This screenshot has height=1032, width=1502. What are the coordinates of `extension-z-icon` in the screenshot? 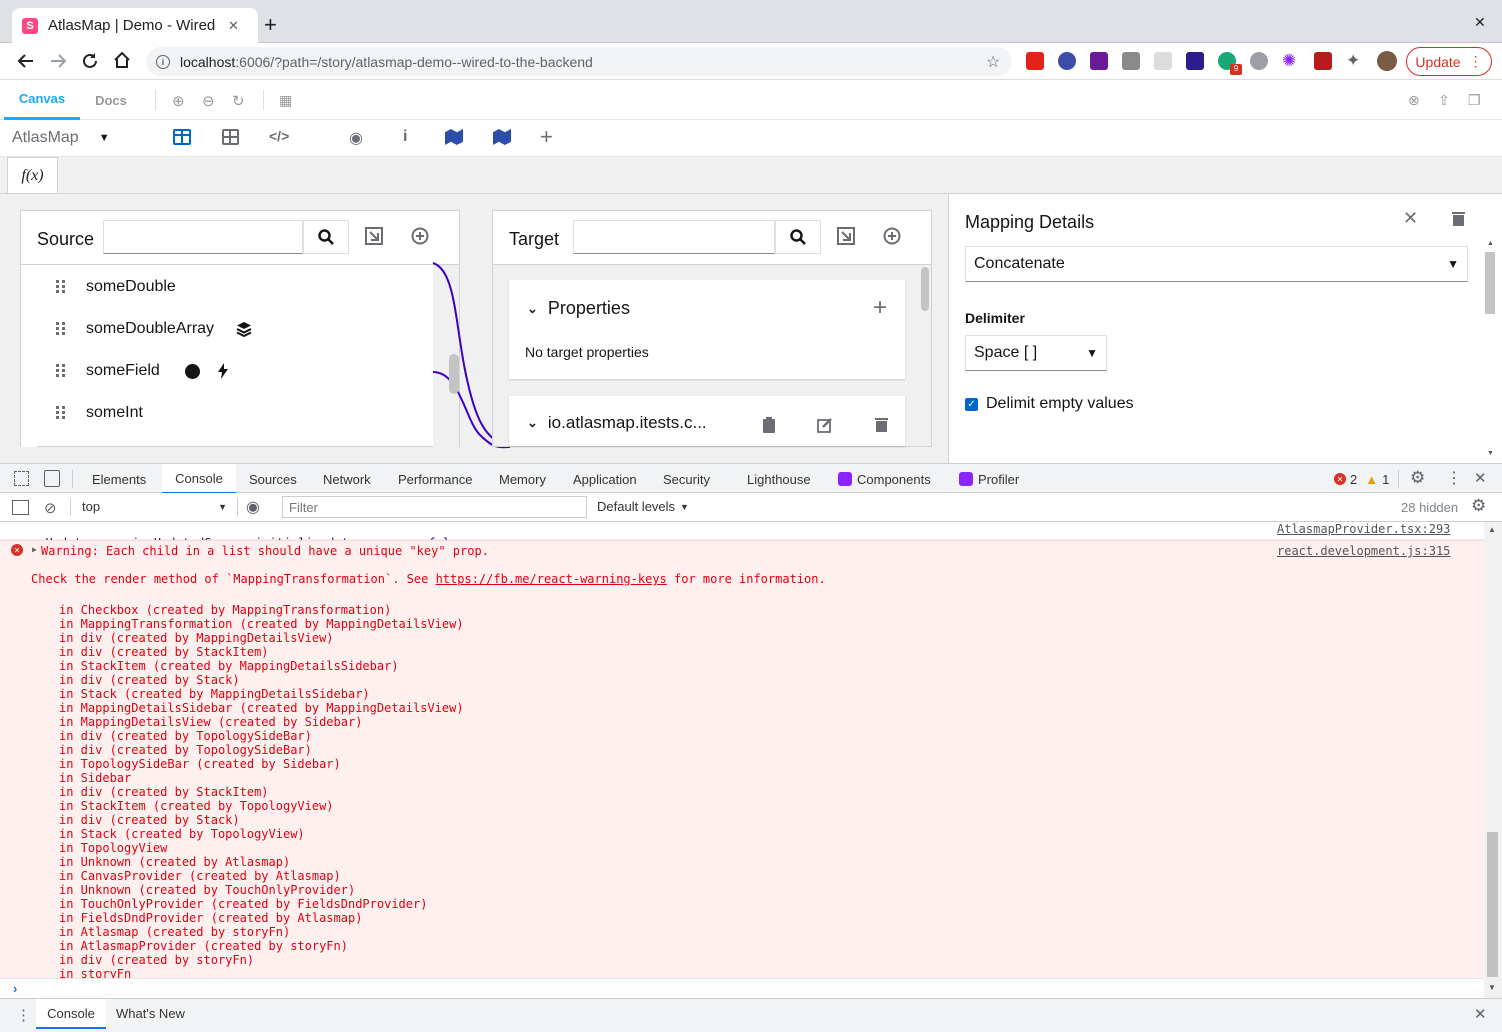 It's located at (1195, 61).